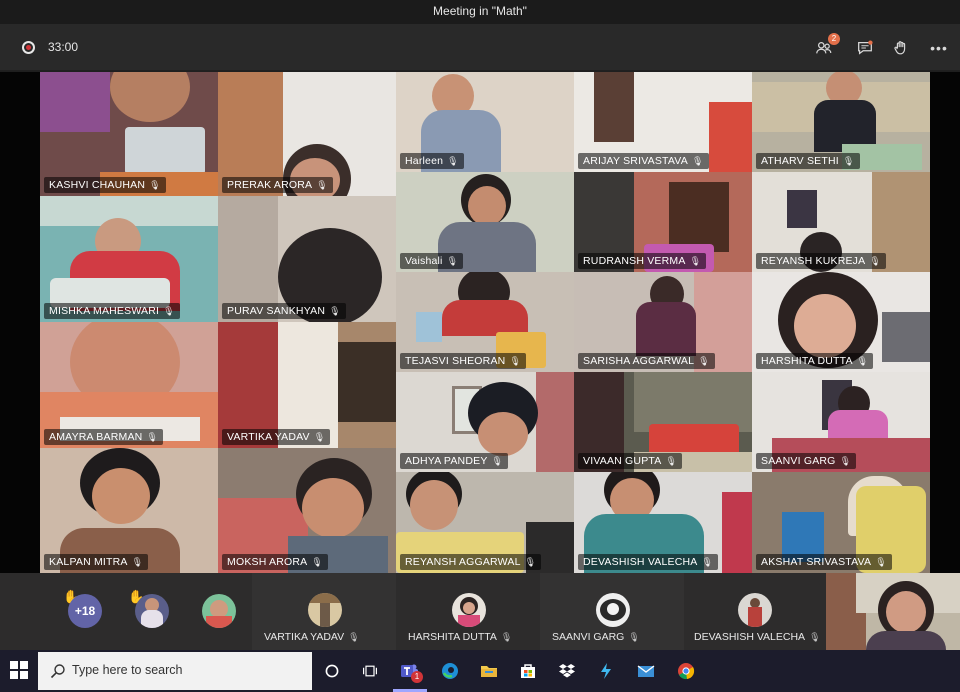 Image resolution: width=960 pixels, height=692 pixels. What do you see at coordinates (63, 47) in the screenshot?
I see `meeting-timer: 33:00` at bounding box center [63, 47].